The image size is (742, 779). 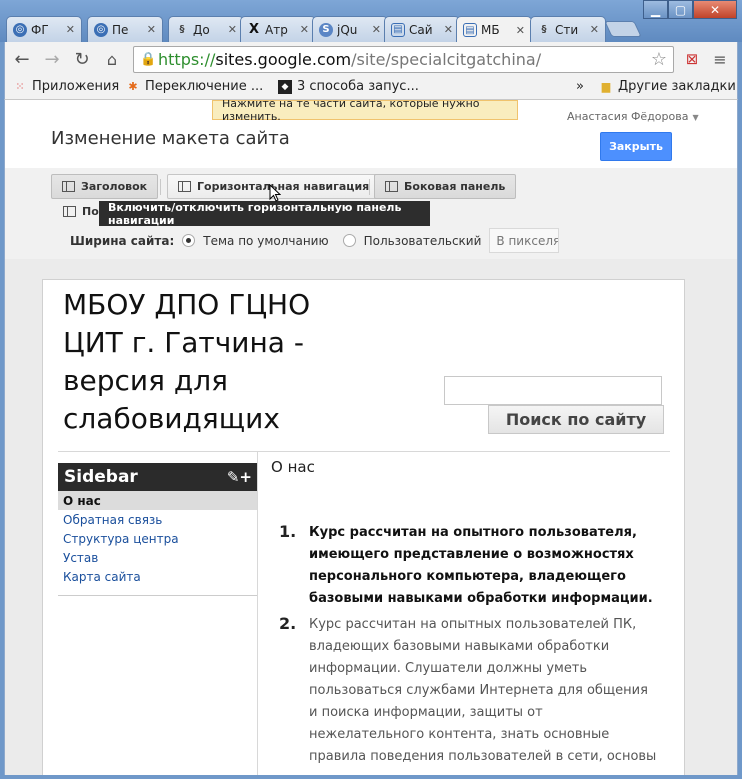 What do you see at coordinates (349, 240) in the screenshot?
I see `custom-width-radio` at bounding box center [349, 240].